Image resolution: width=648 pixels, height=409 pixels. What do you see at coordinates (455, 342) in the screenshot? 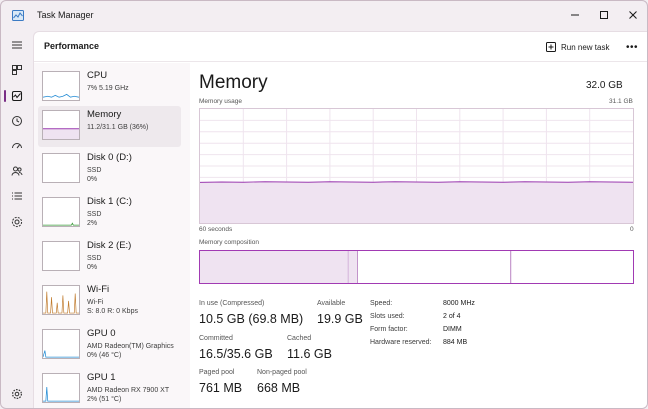
I see `hardware-reserved-value: 884 MB` at bounding box center [455, 342].